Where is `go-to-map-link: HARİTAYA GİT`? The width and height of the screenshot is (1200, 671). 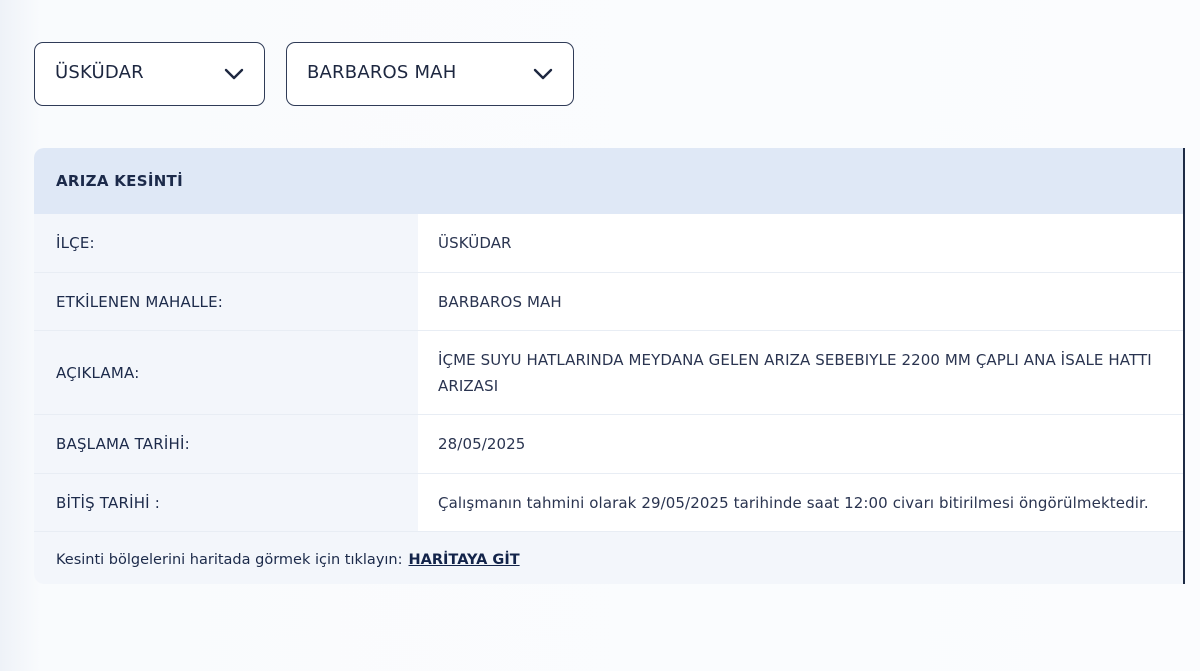
go-to-map-link: HARİTAYA GİT is located at coordinates (464, 560).